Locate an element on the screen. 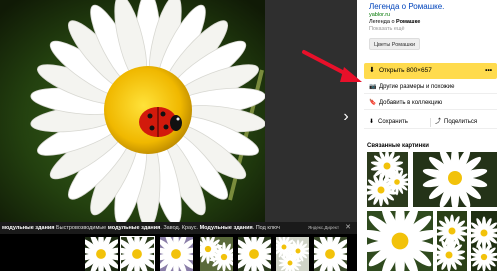 This screenshot has width=500, height=271. open-image-button: ⬇ Открыть 800×657 ••• is located at coordinates (430, 71).